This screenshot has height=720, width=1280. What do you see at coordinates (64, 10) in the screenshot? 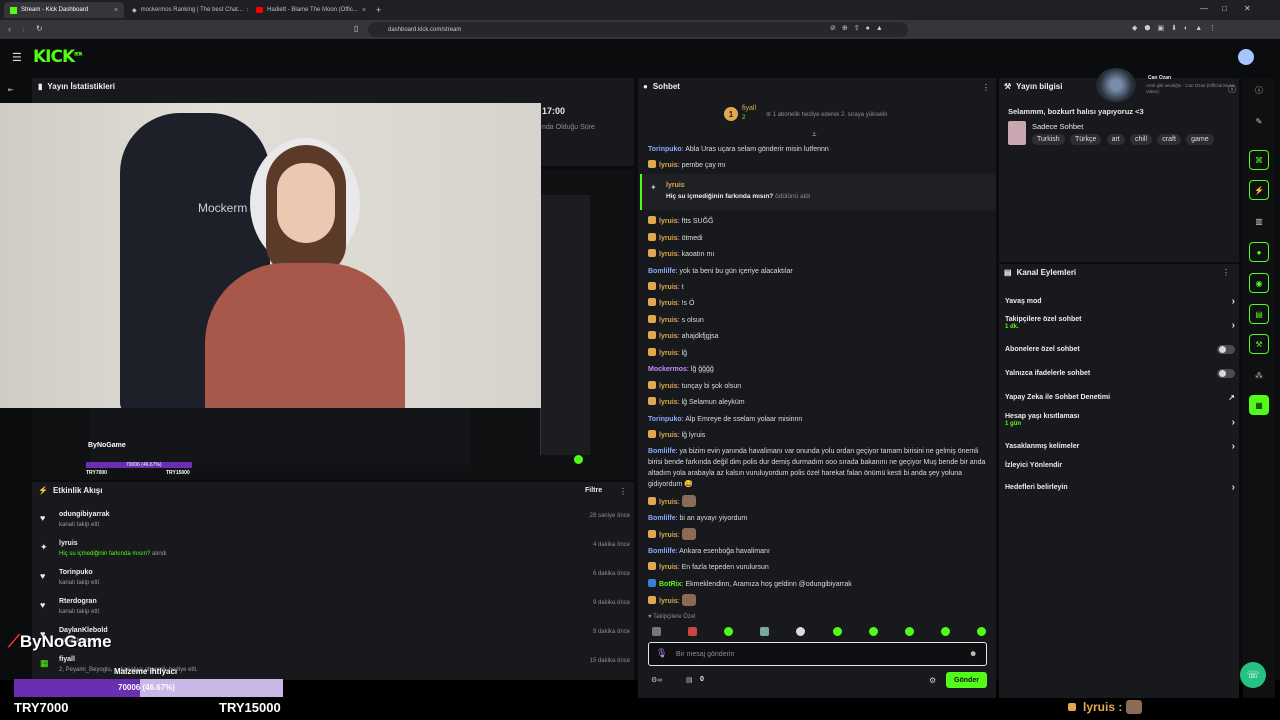
I see `browser-tab-kick: Stream - Kick Dashboard ×` at bounding box center [64, 10].